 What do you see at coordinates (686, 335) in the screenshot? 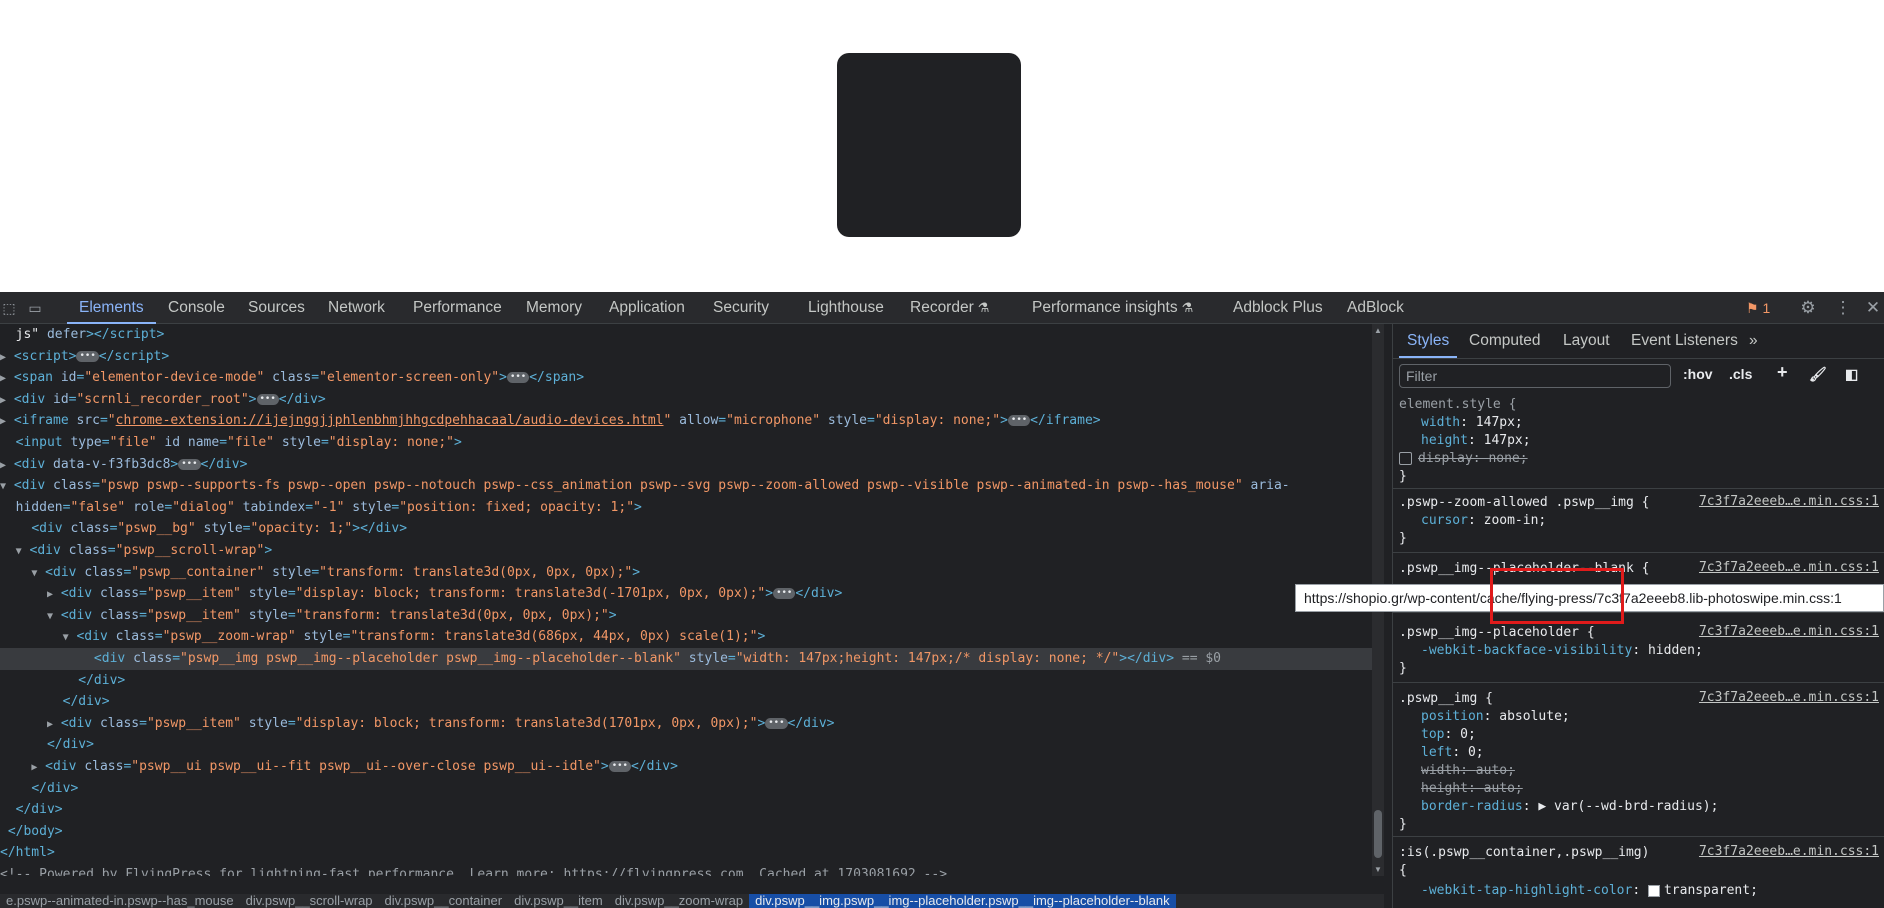
I see `dom-node-line: js" defer></script>` at bounding box center [686, 335].